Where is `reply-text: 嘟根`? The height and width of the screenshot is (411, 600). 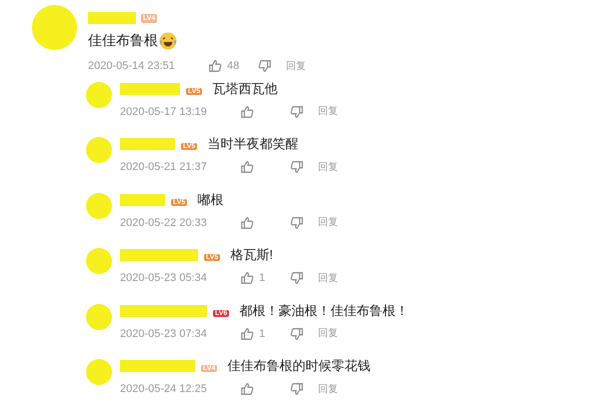
reply-text: 嘟根 is located at coordinates (210, 199).